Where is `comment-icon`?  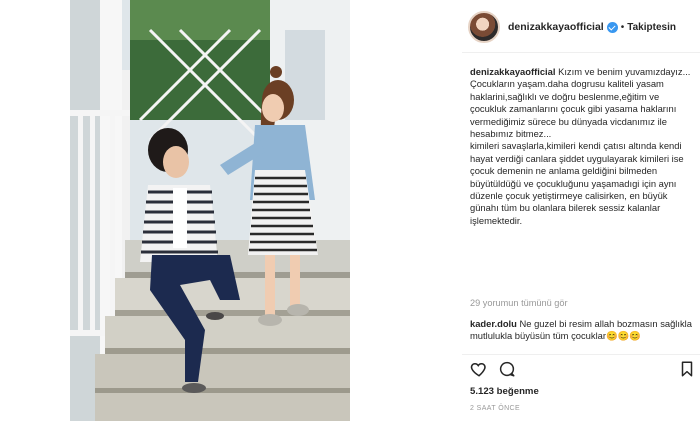
comment-icon is located at coordinates (507, 369).